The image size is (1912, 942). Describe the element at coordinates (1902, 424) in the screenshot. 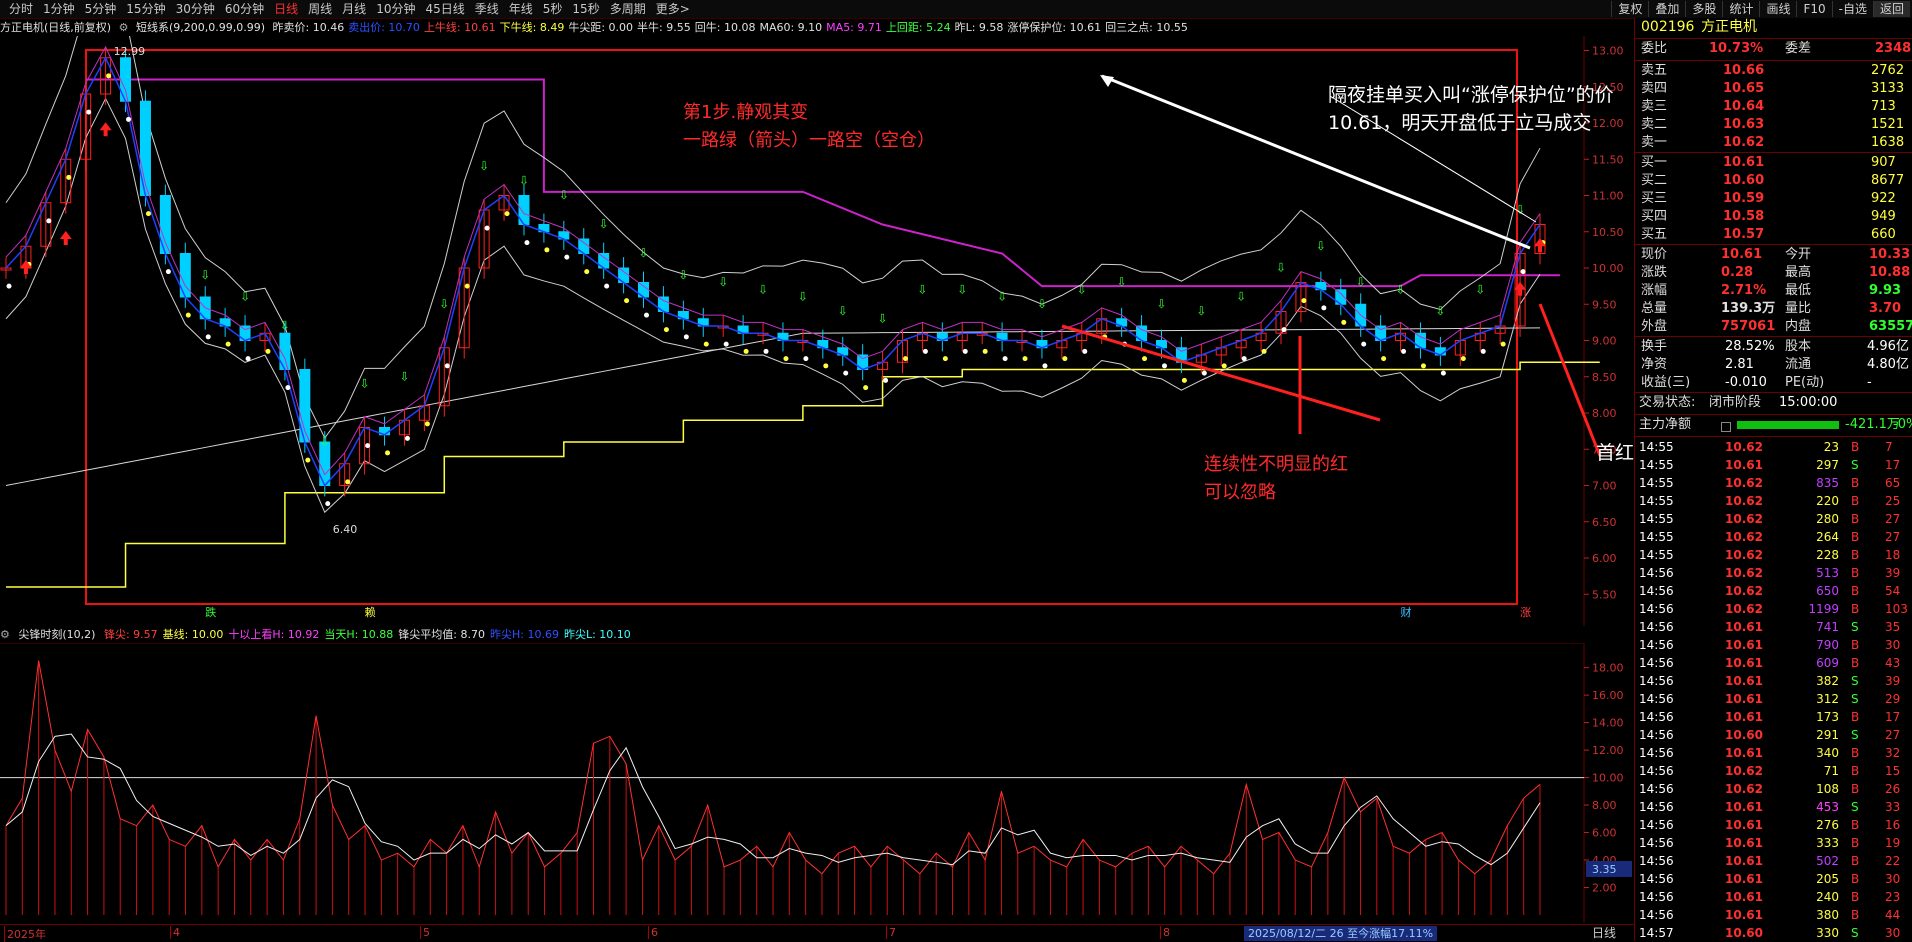

I see `main-net-pct: -0%` at that location.